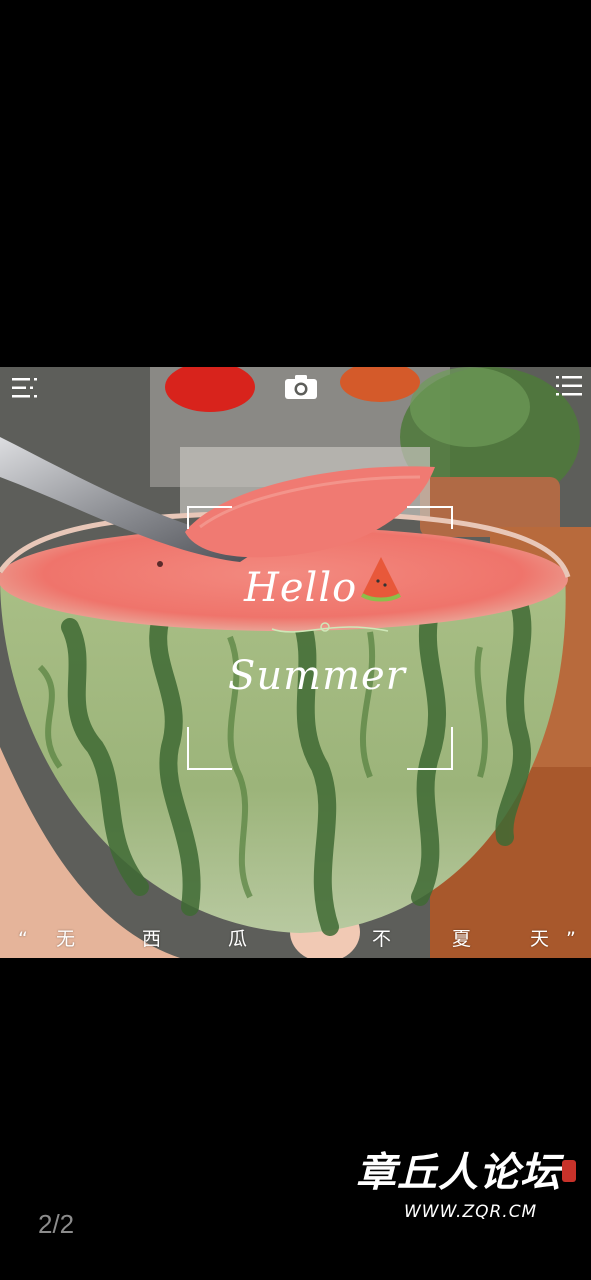  I want to click on hello-text: Hello, so click(301, 588).